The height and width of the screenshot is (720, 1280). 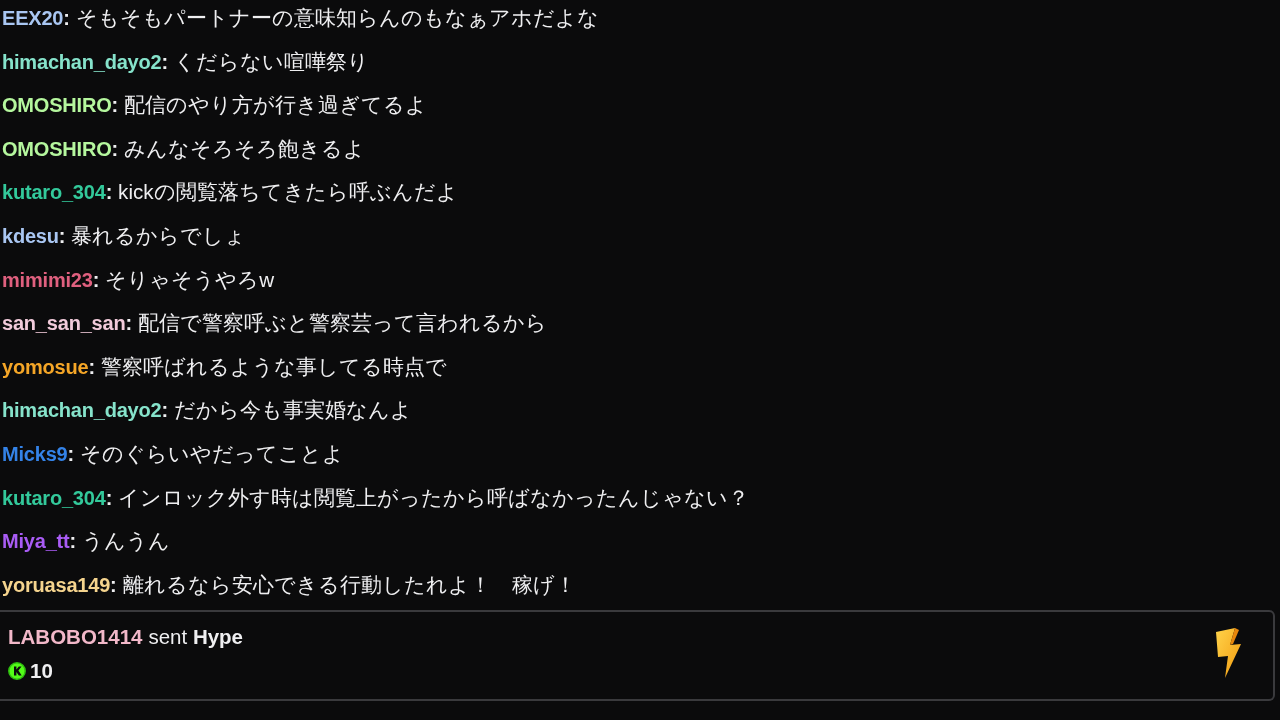 I want to click on chat-message-text: だから今も事実婚なんよ, so click(x=292, y=410).